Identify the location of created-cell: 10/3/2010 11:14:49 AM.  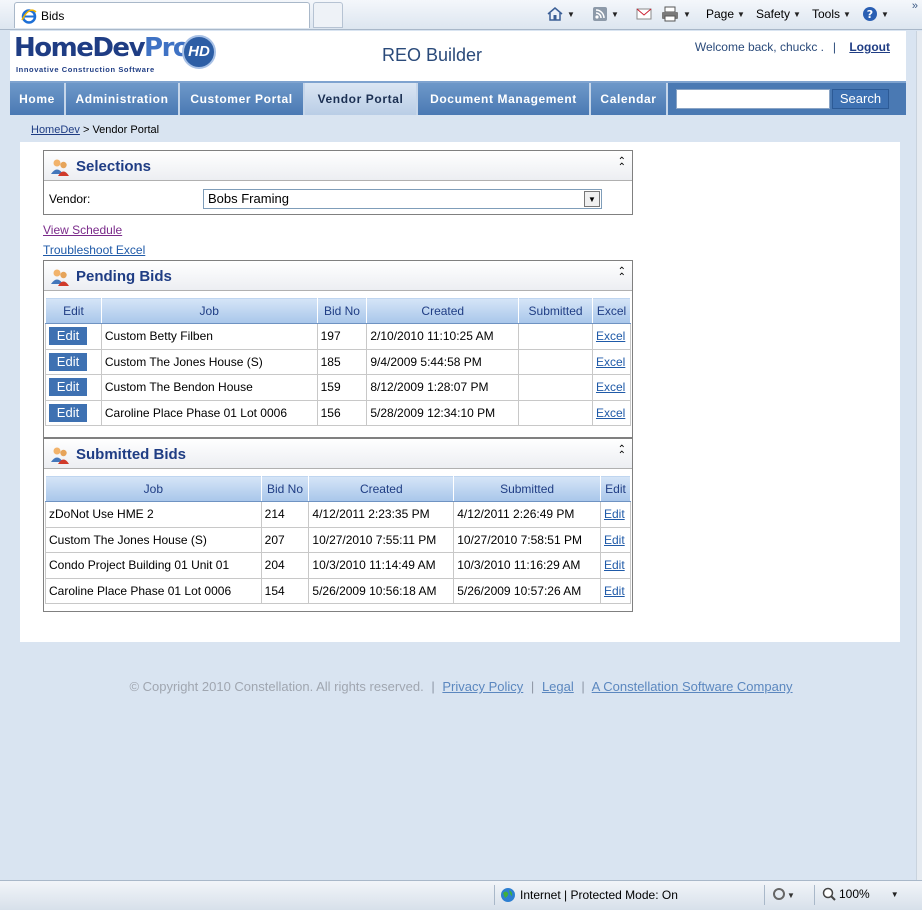
(381, 565).